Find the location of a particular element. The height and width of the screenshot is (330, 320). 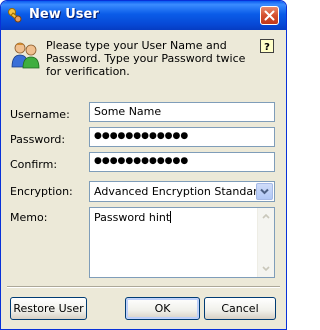

memo-label: Memo: is located at coordinates (29, 217).